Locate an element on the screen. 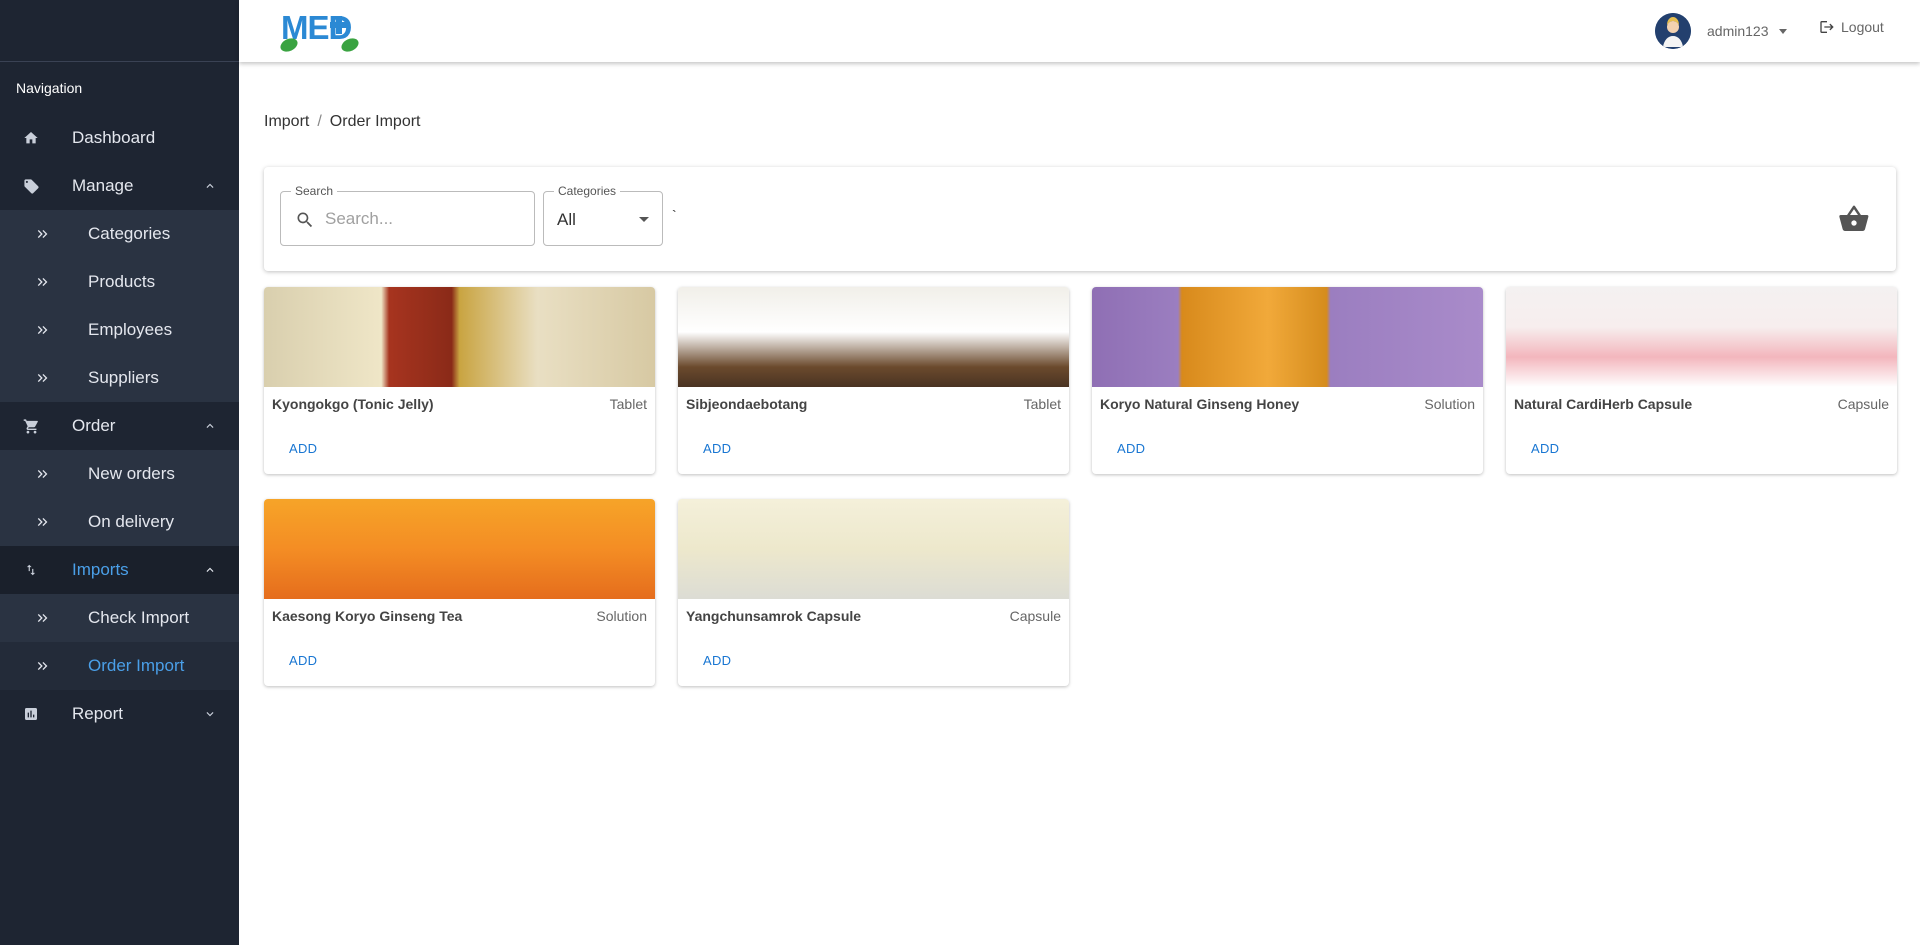  nav-heading: Navigation is located at coordinates (49, 88).